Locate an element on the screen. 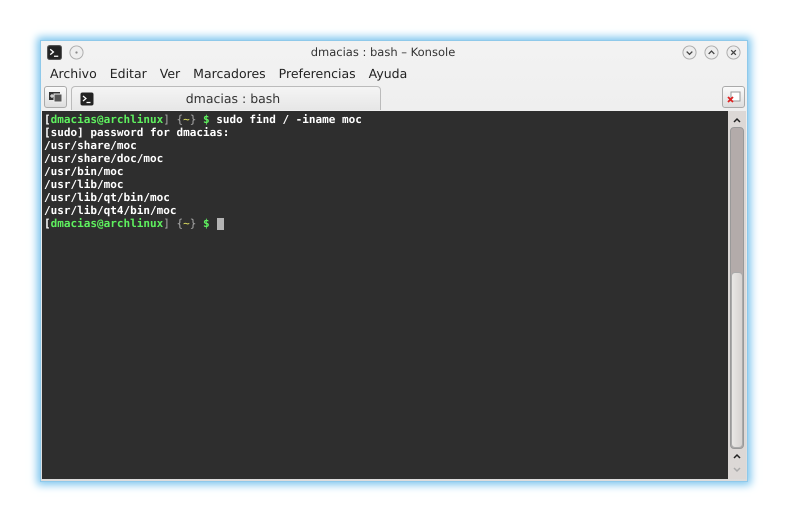 This screenshot has height=523, width=788. terminal-line: [dmacias@archlinux] {~} $ is located at coordinates (127, 223).